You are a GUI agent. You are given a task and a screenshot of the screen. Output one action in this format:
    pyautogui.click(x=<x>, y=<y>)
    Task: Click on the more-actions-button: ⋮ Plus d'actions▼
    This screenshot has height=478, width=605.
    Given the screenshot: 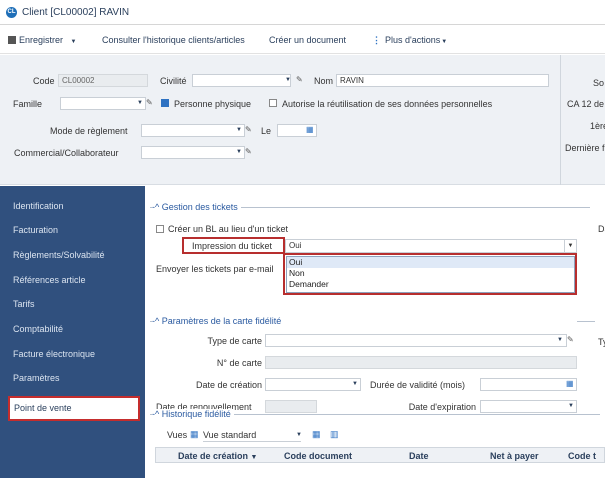 What is the action you would take?
    pyautogui.click(x=409, y=40)
    